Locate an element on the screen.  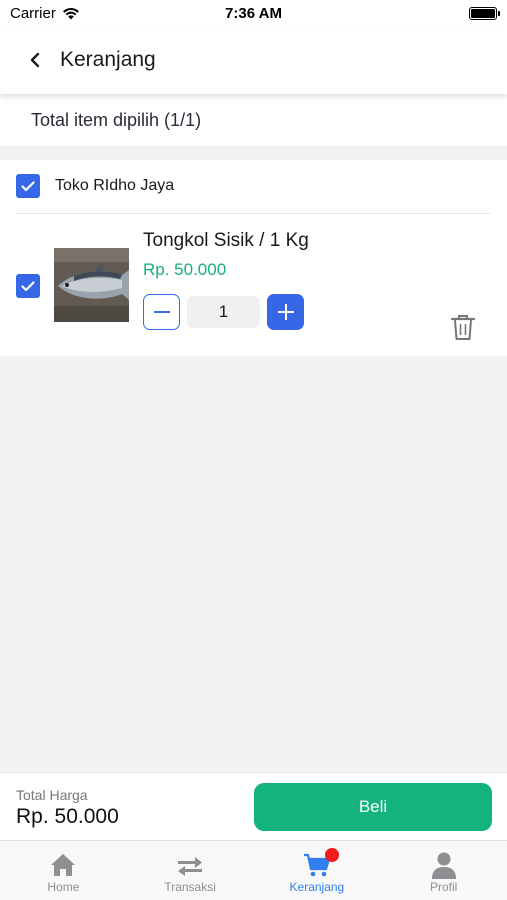
fish-photo is located at coordinates (91, 285).